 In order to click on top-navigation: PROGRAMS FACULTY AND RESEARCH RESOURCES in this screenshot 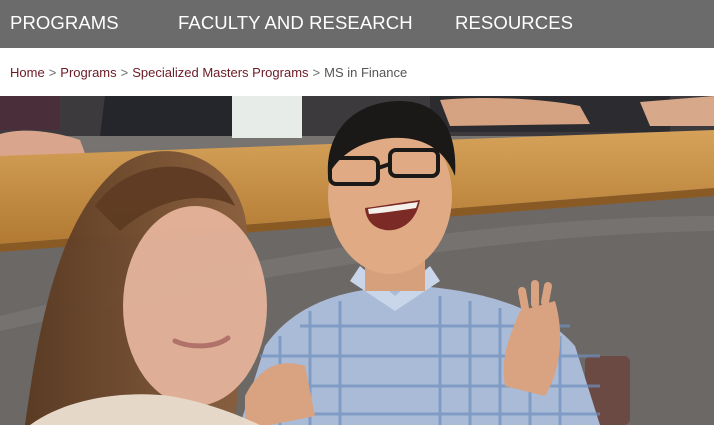, I will do `click(357, 24)`.